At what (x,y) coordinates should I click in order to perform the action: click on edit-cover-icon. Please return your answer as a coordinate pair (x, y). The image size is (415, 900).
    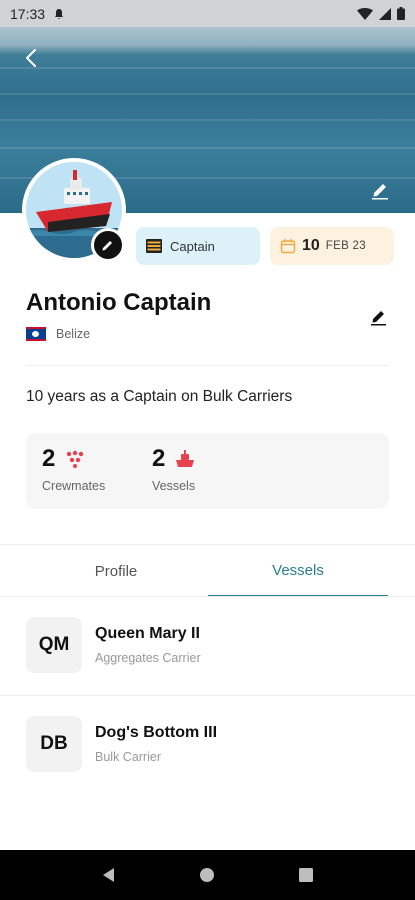
    Looking at the image, I should click on (380, 189).